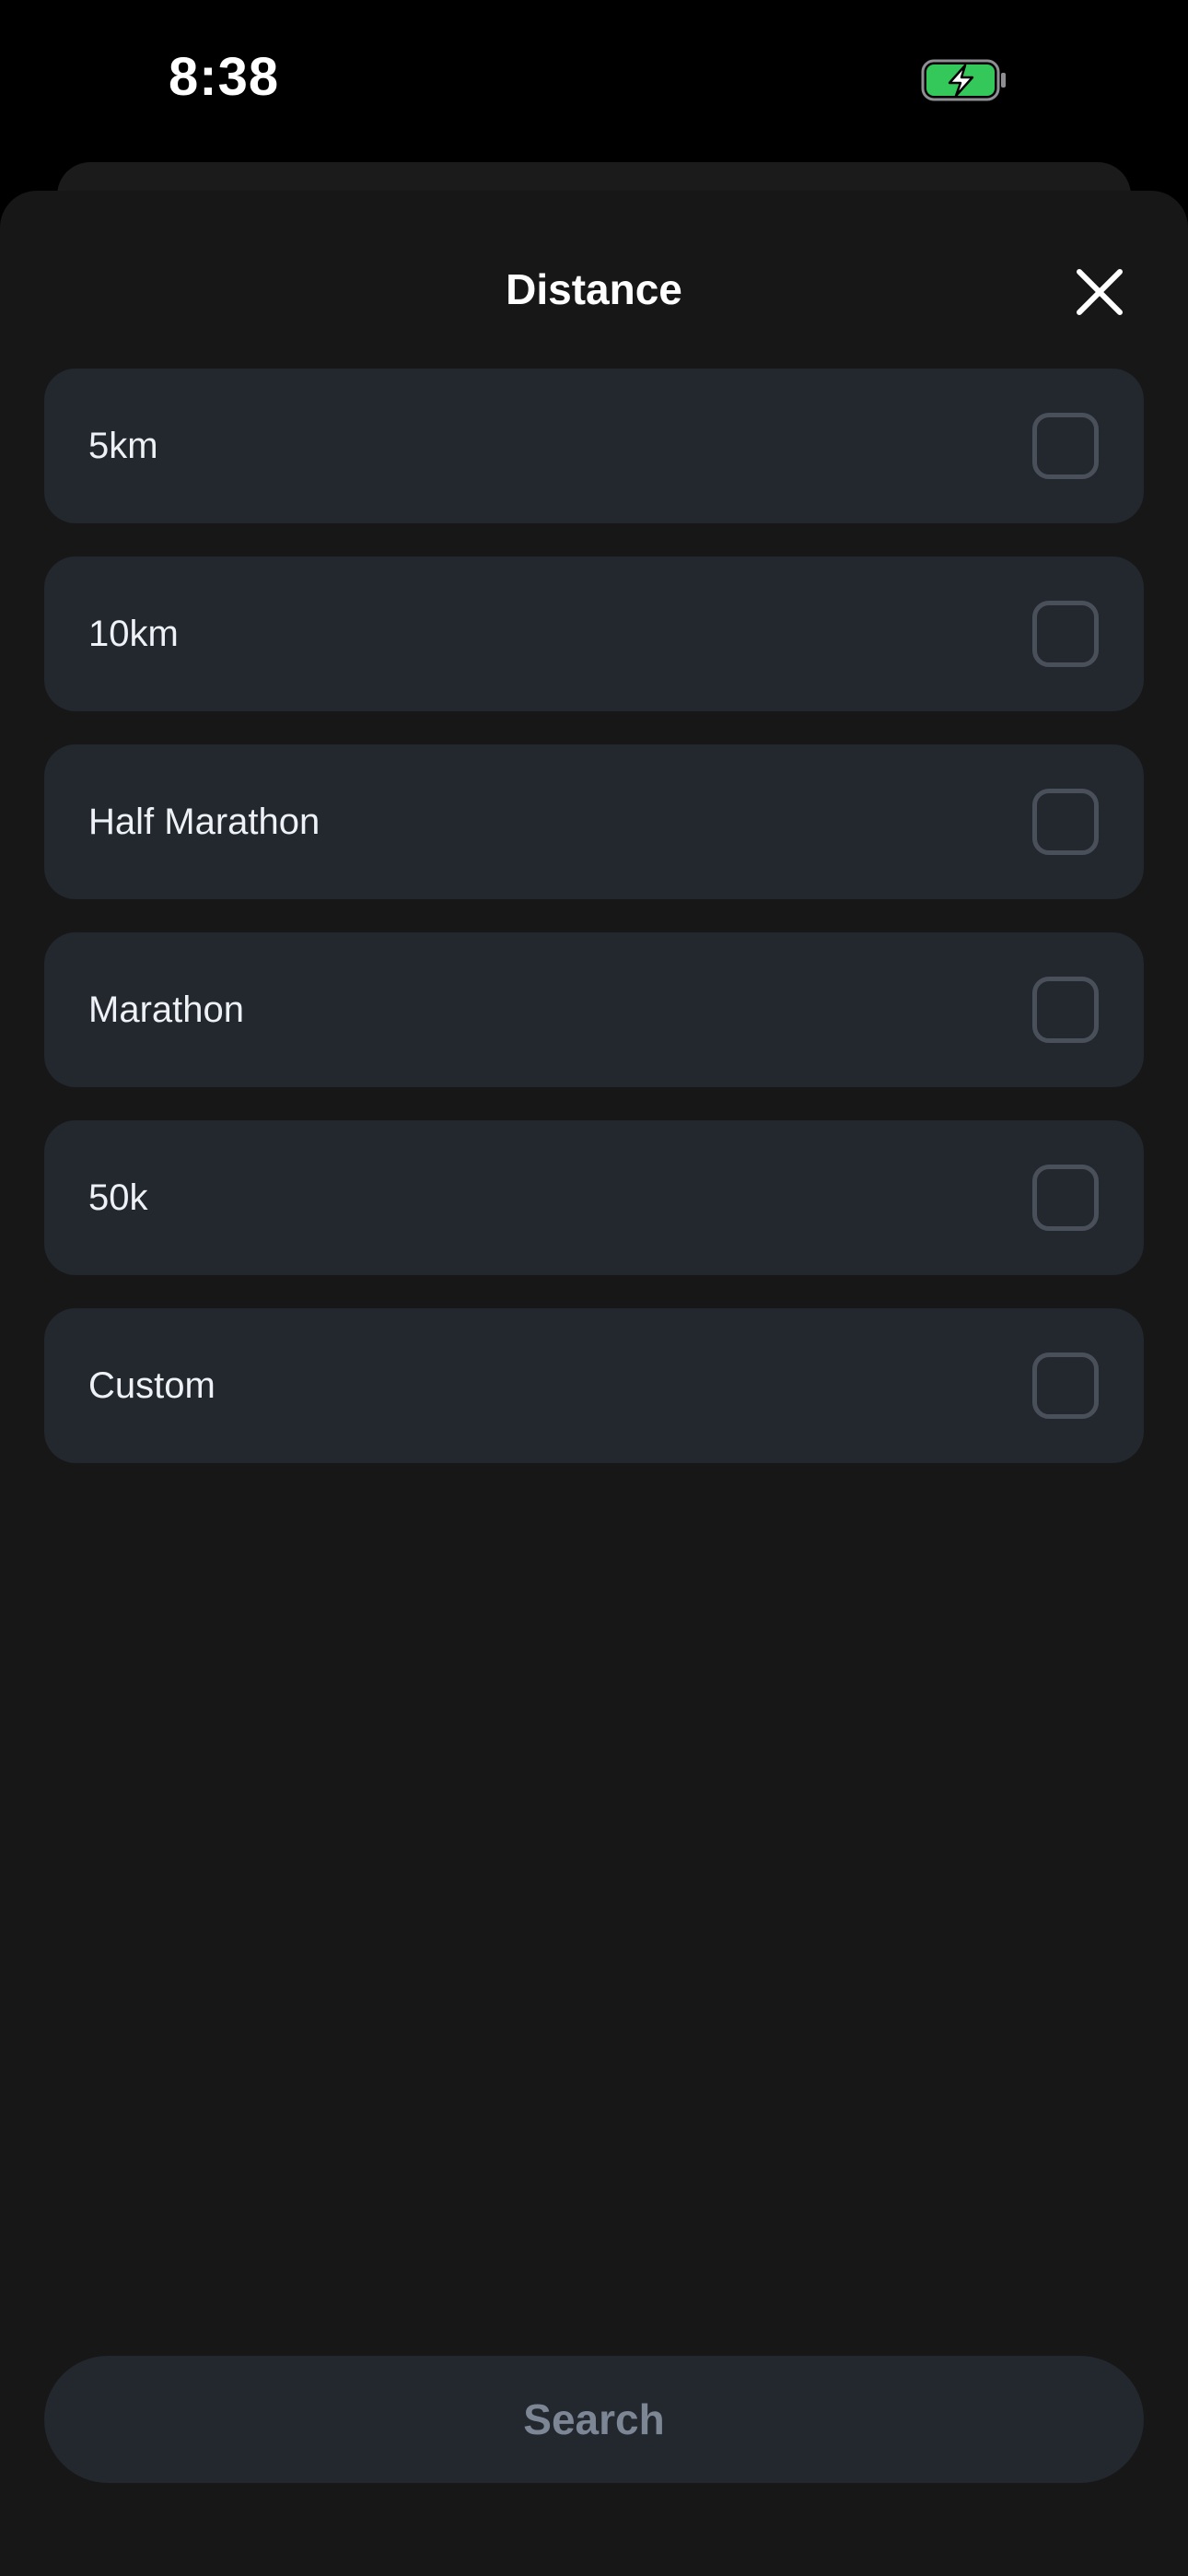  Describe the element at coordinates (118, 1197) in the screenshot. I see `option-label: 50k` at that location.